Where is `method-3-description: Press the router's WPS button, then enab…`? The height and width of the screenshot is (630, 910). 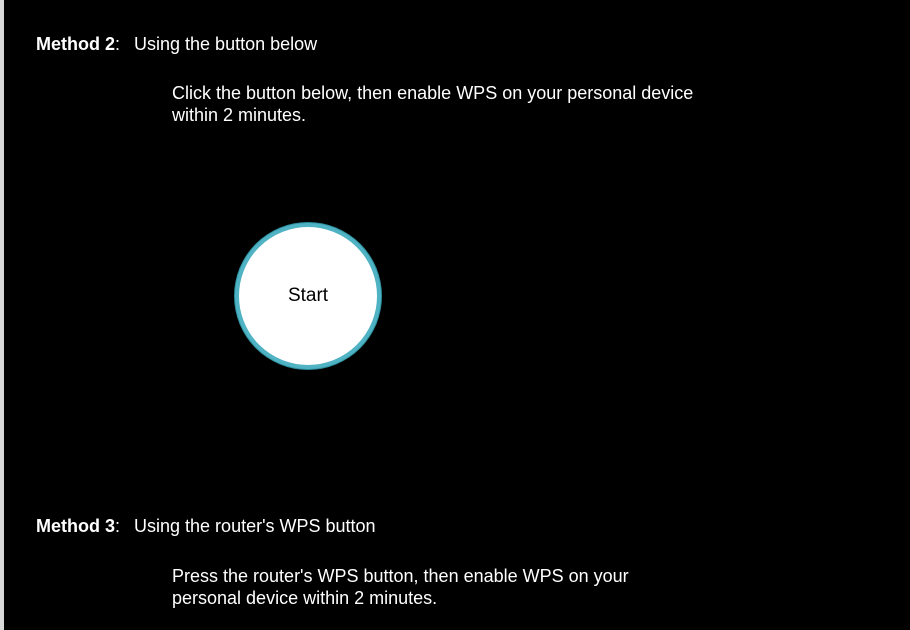
method-3-description: Press the router's WPS button, then enab… is located at coordinates (541, 587).